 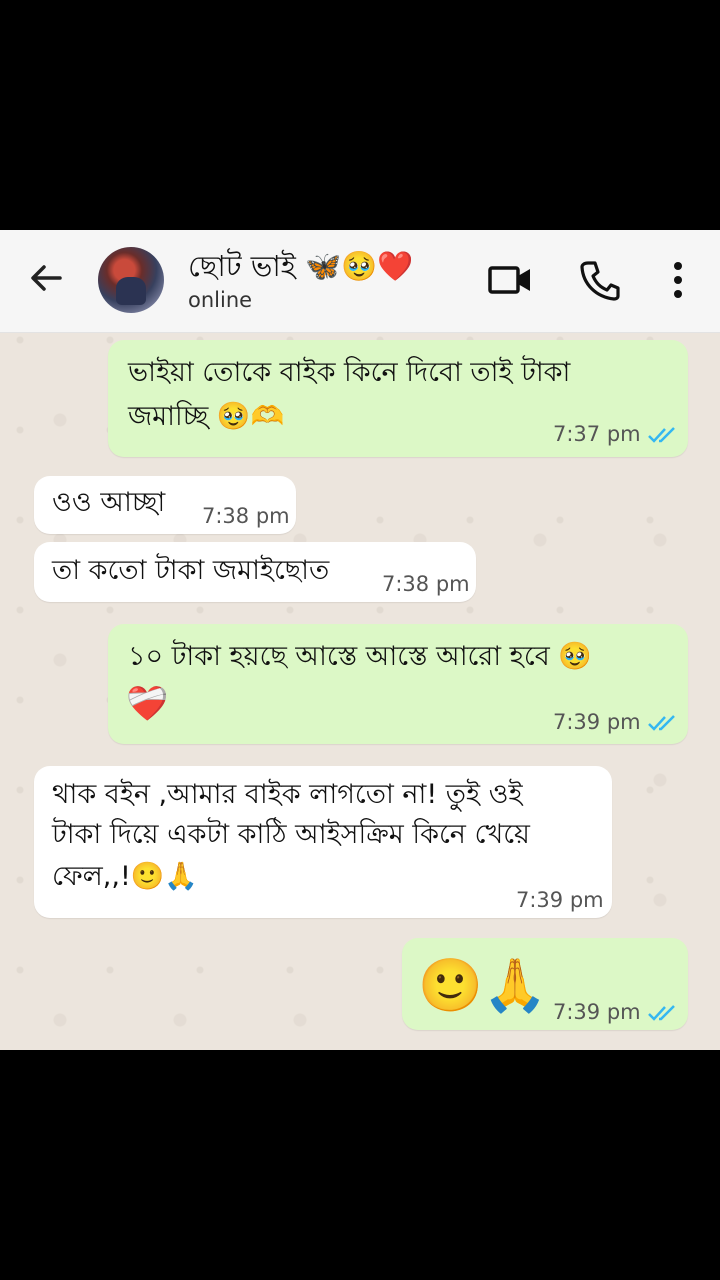 What do you see at coordinates (600, 280) in the screenshot?
I see `phone-call-icon` at bounding box center [600, 280].